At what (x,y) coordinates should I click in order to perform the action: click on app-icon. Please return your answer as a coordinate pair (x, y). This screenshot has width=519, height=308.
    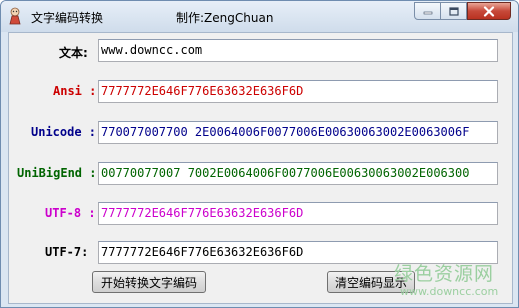
    Looking at the image, I should click on (15, 16).